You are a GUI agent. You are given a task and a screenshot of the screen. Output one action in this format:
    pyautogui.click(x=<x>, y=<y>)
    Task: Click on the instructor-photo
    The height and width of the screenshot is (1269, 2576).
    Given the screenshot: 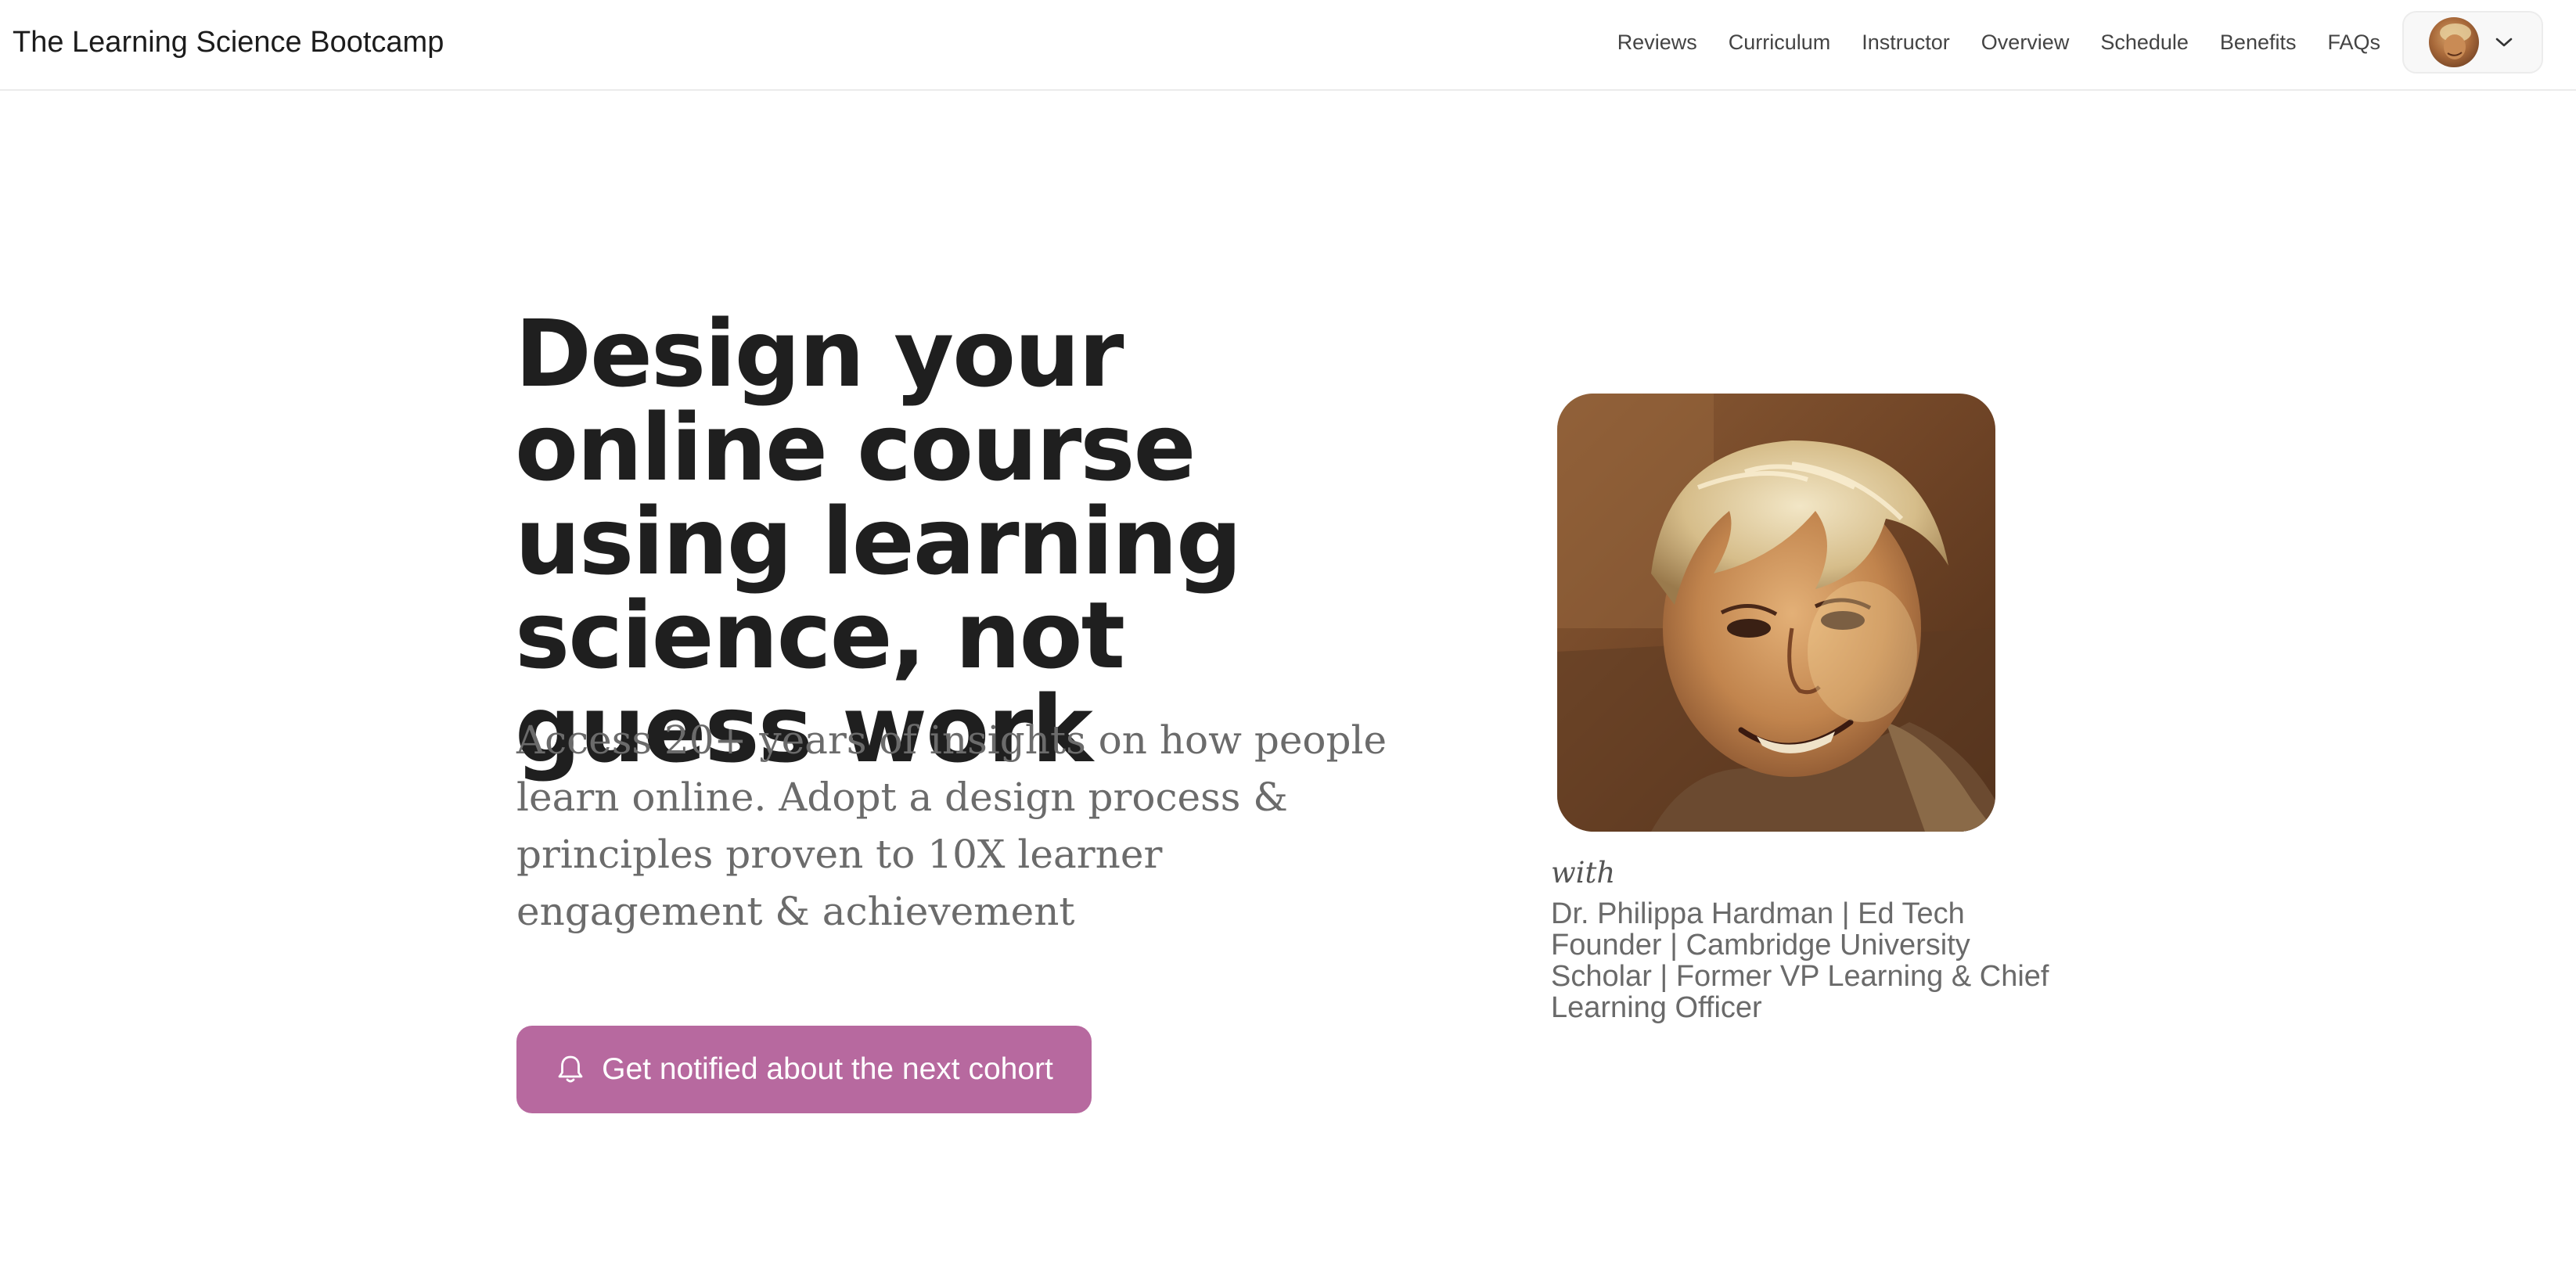 What is the action you would take?
    pyautogui.click(x=1776, y=613)
    